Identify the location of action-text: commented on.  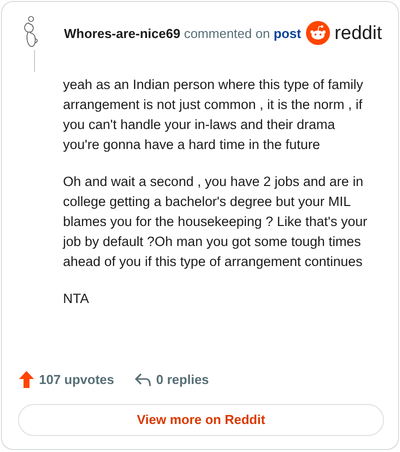
(227, 33).